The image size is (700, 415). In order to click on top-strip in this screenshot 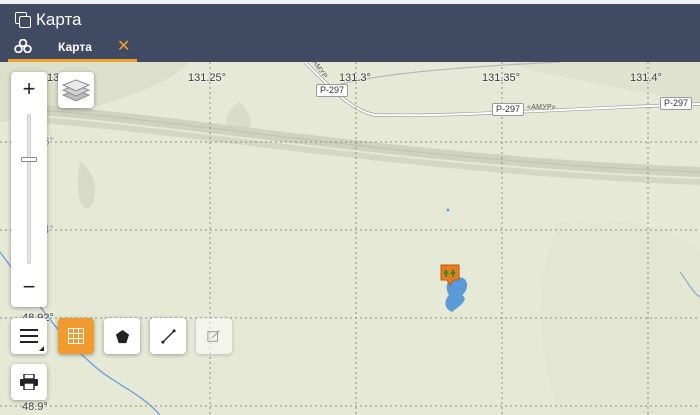, I will do `click(350, 2)`.